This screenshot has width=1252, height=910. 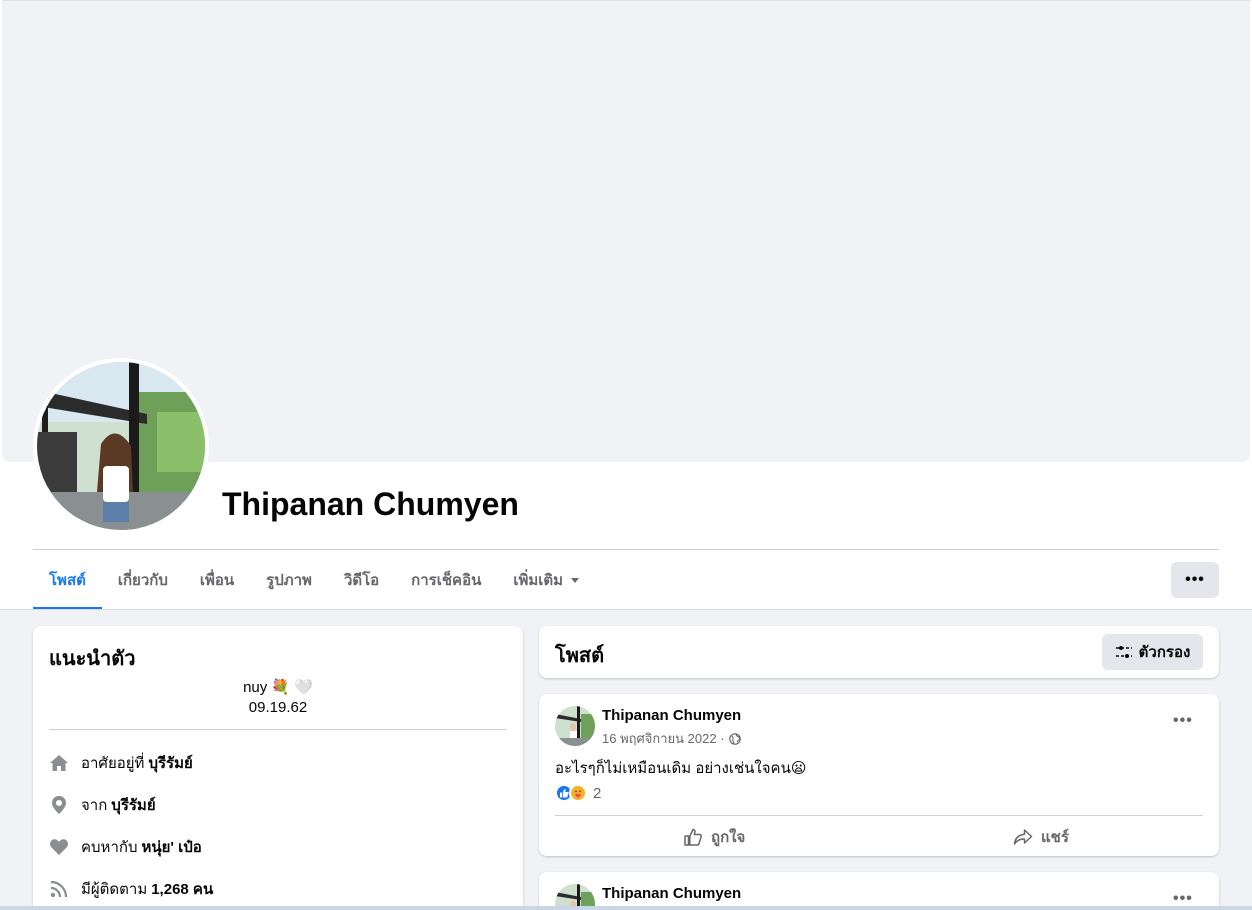 What do you see at coordinates (580, 656) in the screenshot?
I see `posts-title: โพสต์` at bounding box center [580, 656].